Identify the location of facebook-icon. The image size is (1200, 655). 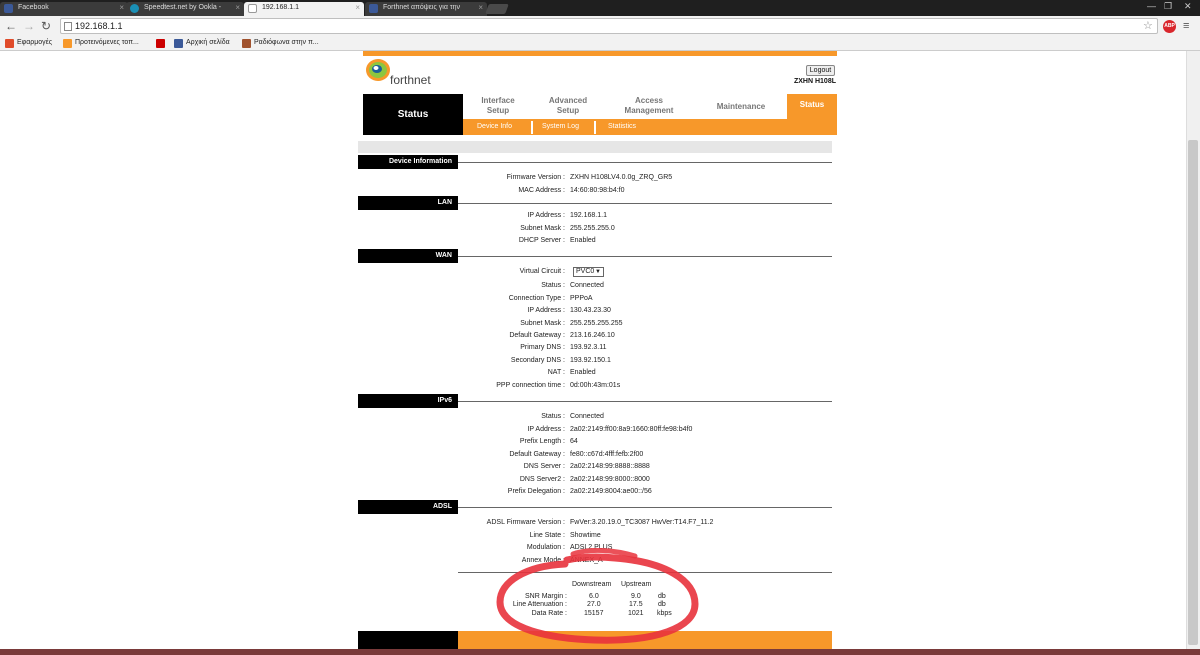
(8, 8).